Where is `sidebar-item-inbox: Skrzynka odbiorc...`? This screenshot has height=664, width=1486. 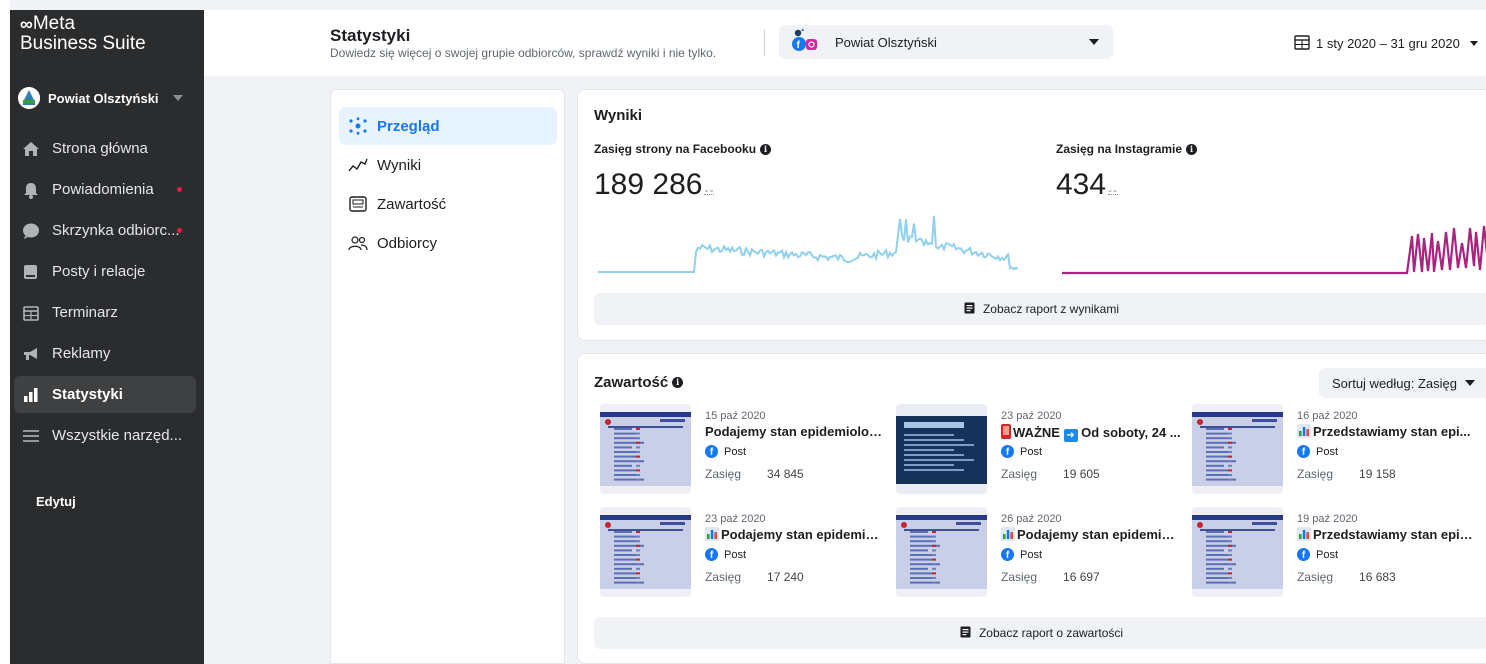
sidebar-item-inbox: Skrzynka odbiorc... is located at coordinates (105, 230).